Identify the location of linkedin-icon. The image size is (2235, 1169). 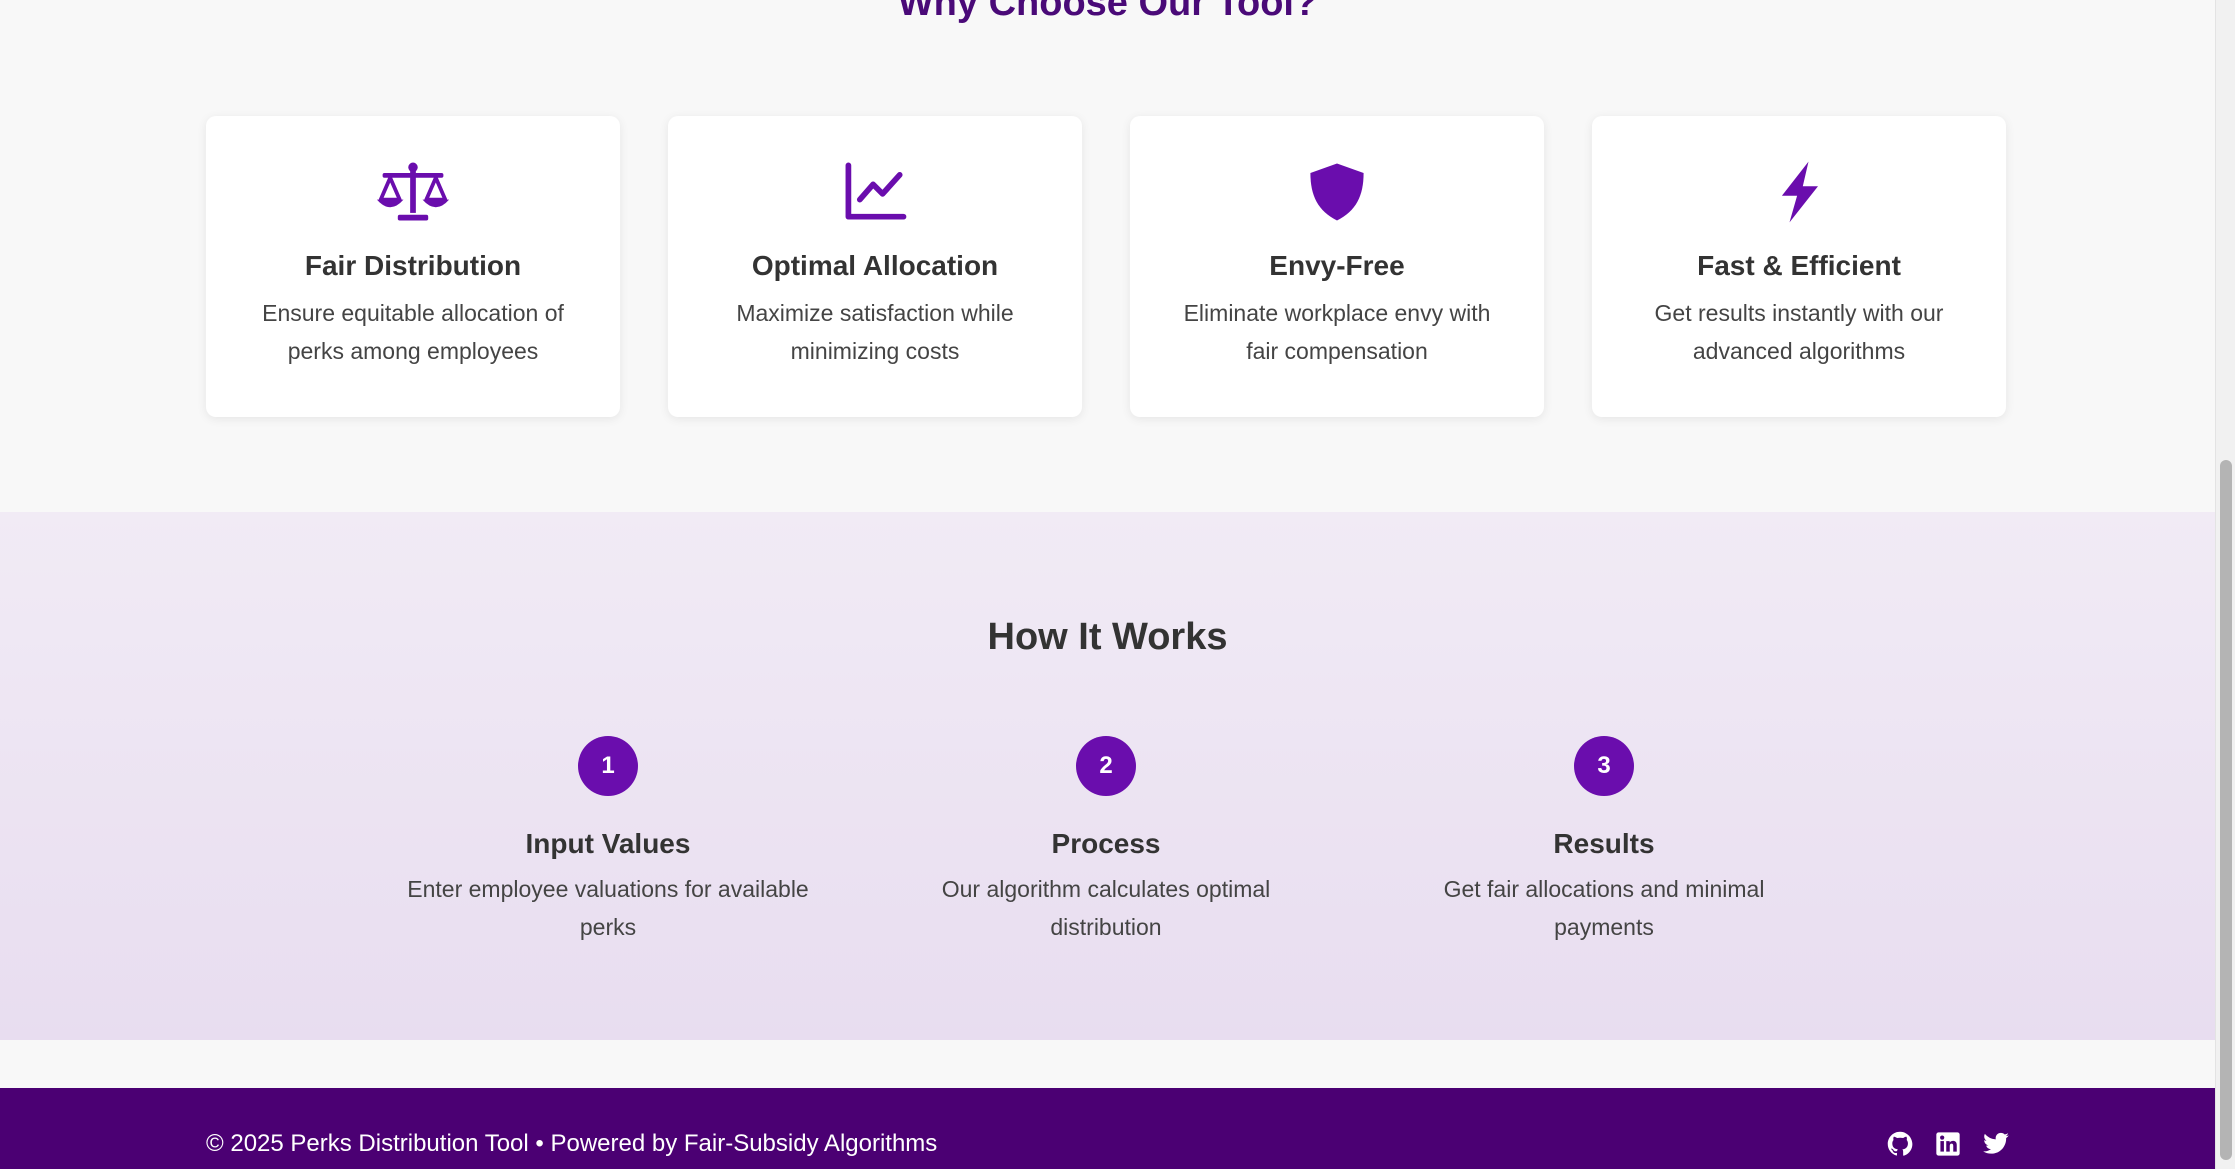
(1948, 1144).